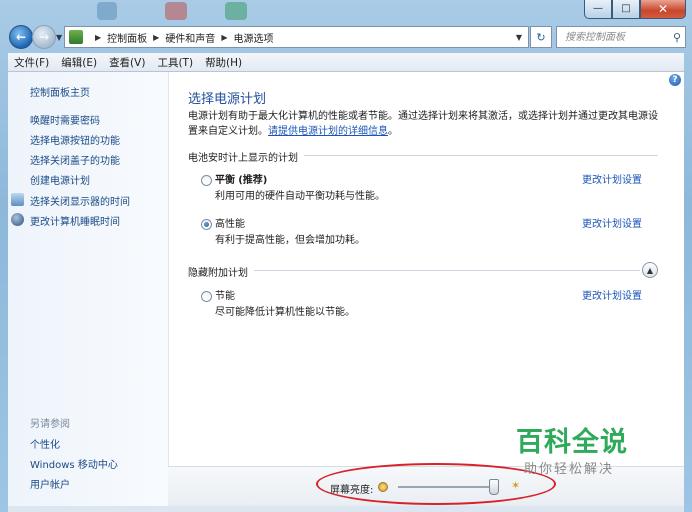 This screenshot has height=512, width=692. What do you see at coordinates (612, 222) in the screenshot?
I see `change-settings-high-performance-link: 更改计划设置` at bounding box center [612, 222].